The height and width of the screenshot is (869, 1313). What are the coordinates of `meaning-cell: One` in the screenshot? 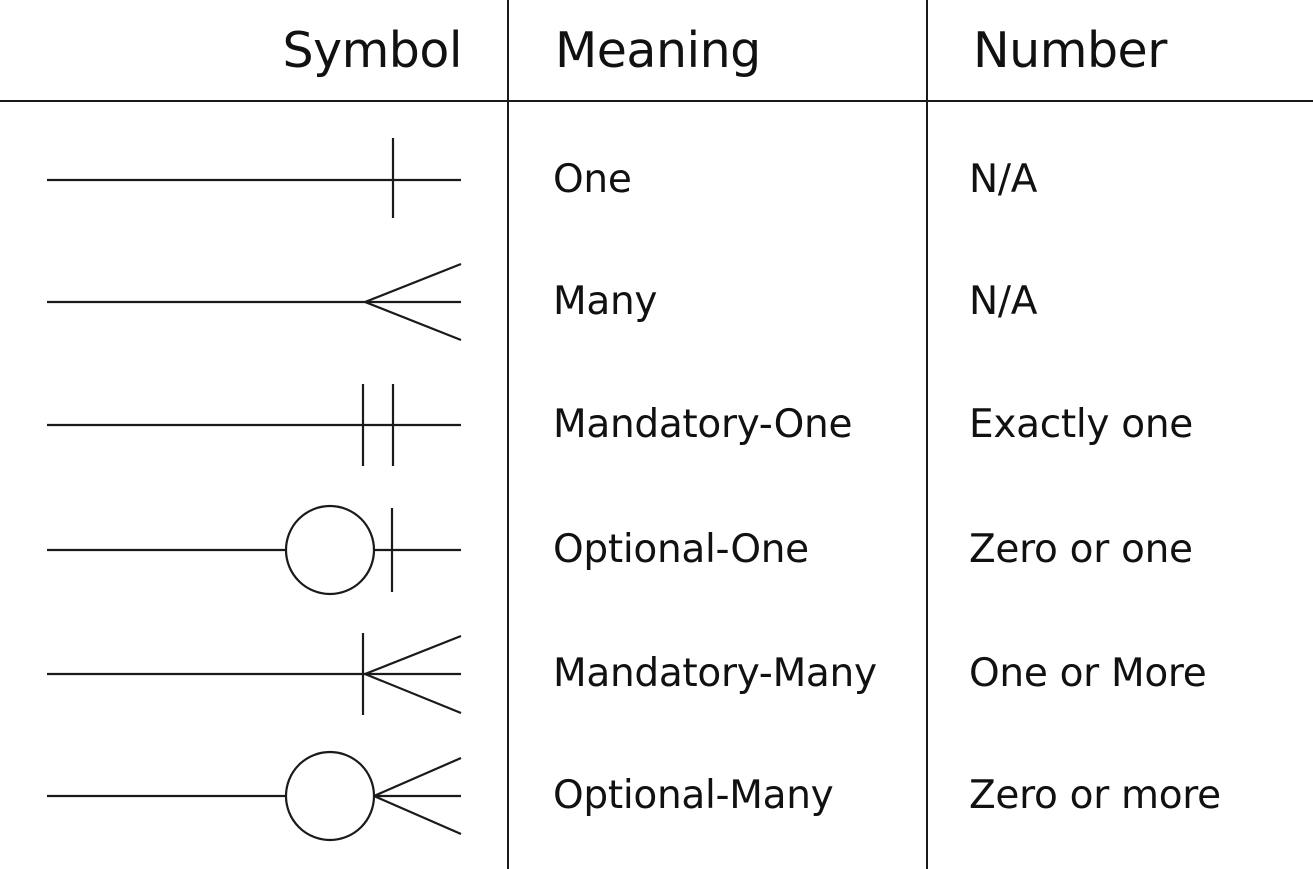 It's located at (592, 179).